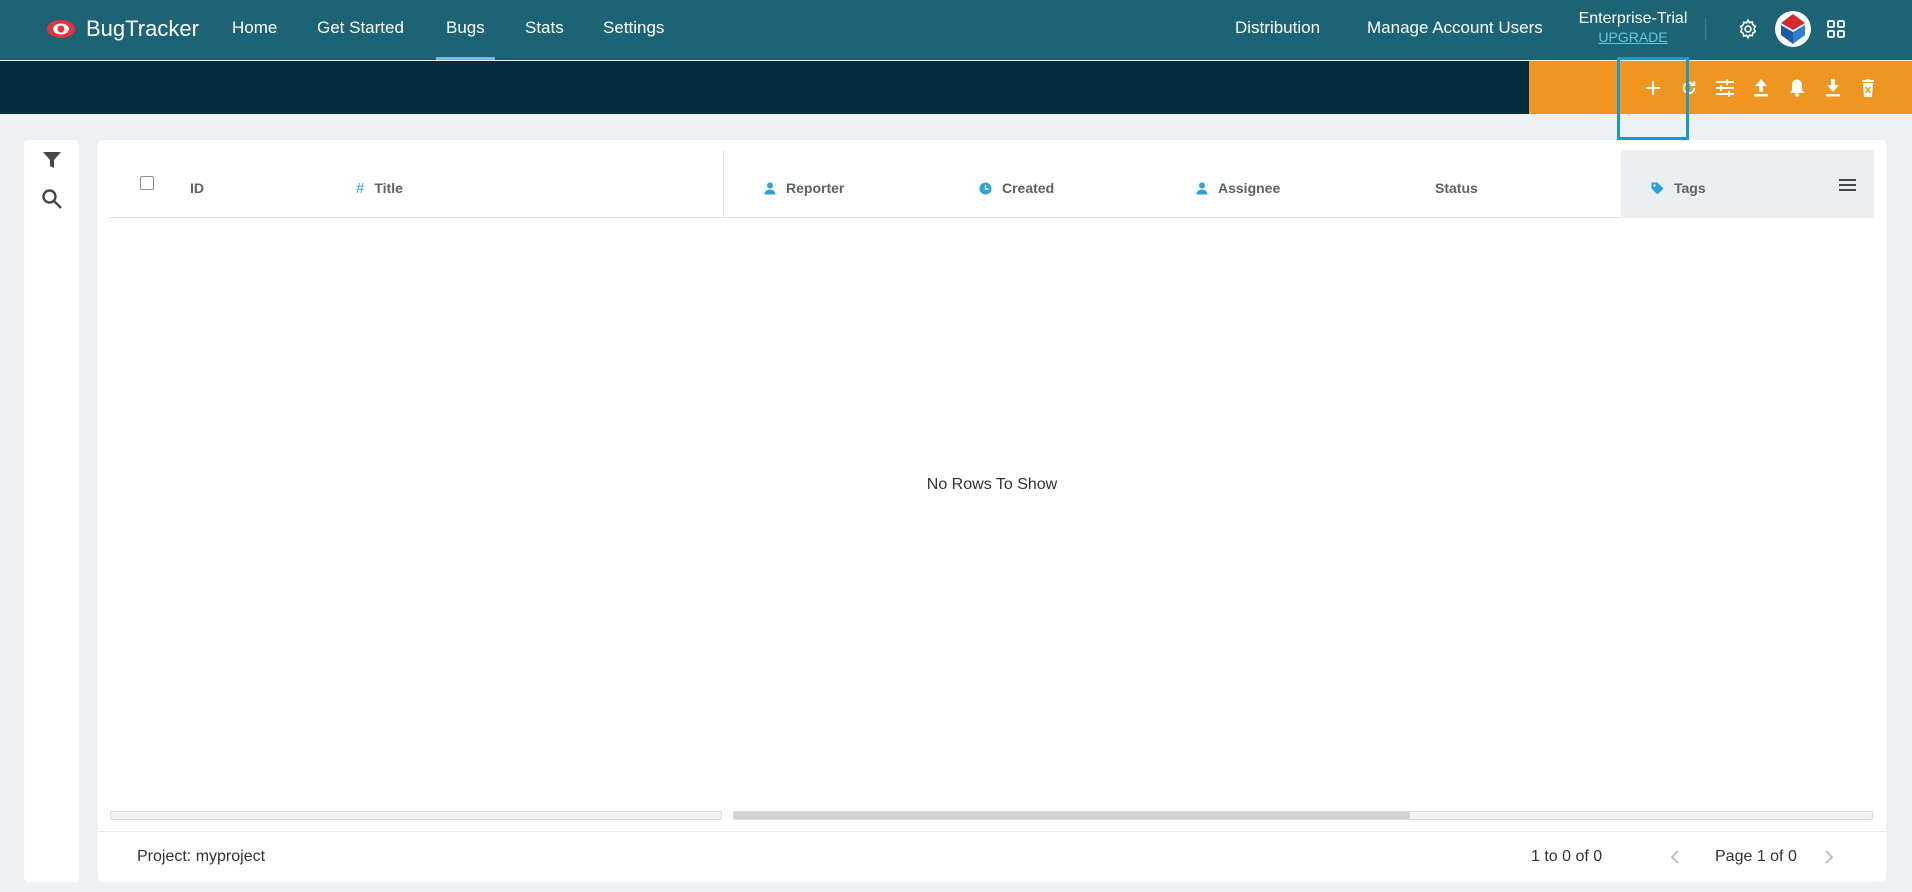  What do you see at coordinates (985, 188) in the screenshot?
I see `clock-icon` at bounding box center [985, 188].